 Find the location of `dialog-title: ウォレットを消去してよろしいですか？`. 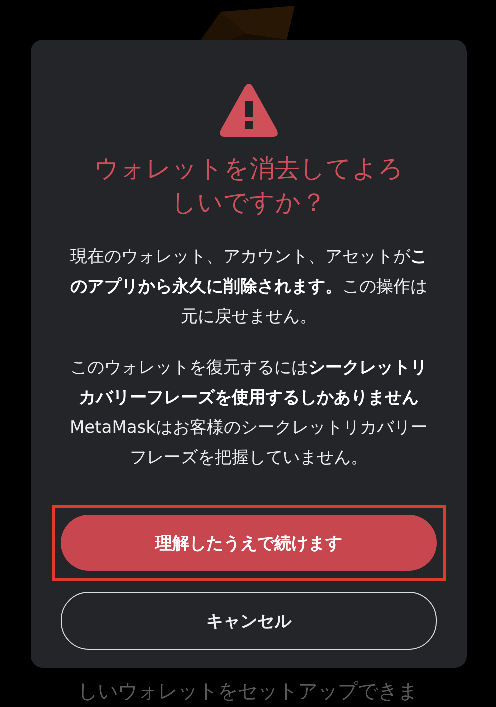

dialog-title: ウォレットを消去してよろしいですか？ is located at coordinates (249, 186).